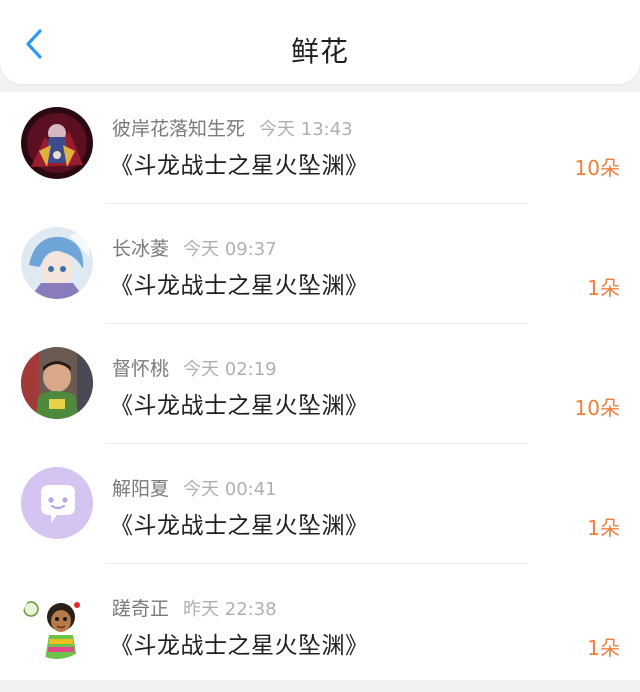 Image resolution: width=640 pixels, height=692 pixels. Describe the element at coordinates (57, 263) in the screenshot. I see `anime-blue-hair-avatar` at that location.